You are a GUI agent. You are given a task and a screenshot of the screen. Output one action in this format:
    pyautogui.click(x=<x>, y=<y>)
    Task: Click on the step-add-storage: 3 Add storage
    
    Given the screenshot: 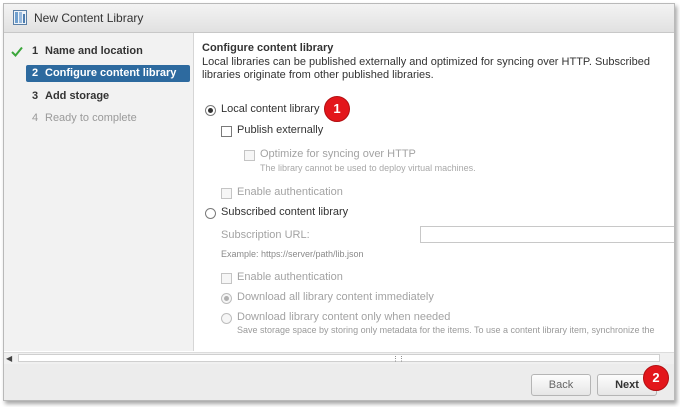 What is the action you would take?
    pyautogui.click(x=108, y=96)
    